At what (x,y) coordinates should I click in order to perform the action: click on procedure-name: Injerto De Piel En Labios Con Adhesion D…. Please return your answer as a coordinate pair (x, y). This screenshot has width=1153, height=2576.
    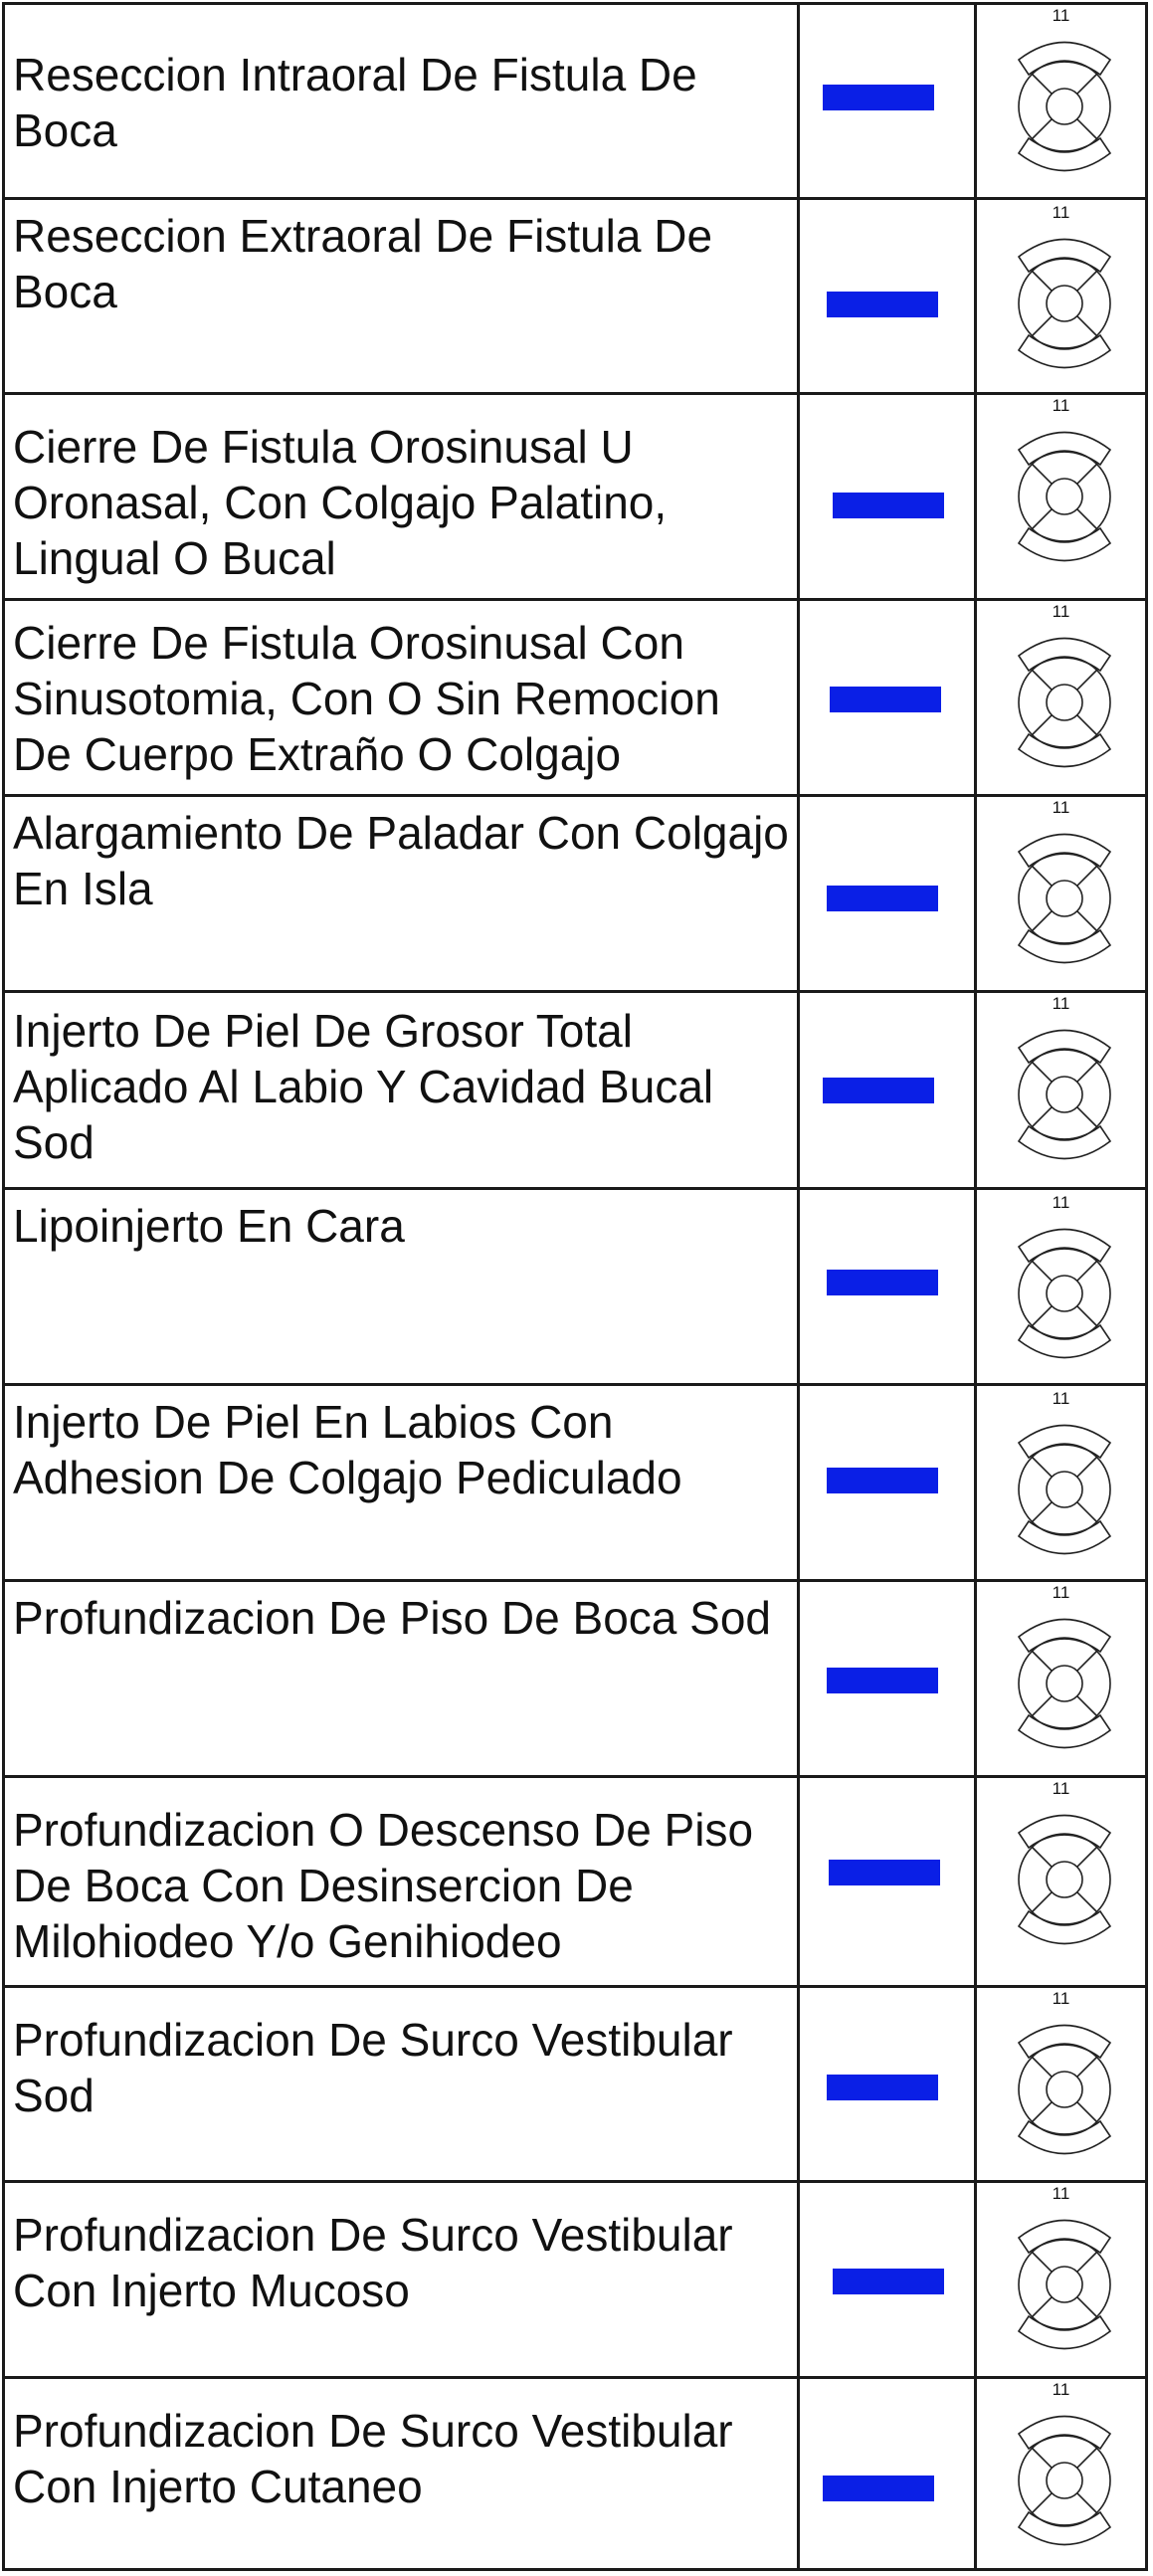
    Looking at the image, I should click on (402, 1482).